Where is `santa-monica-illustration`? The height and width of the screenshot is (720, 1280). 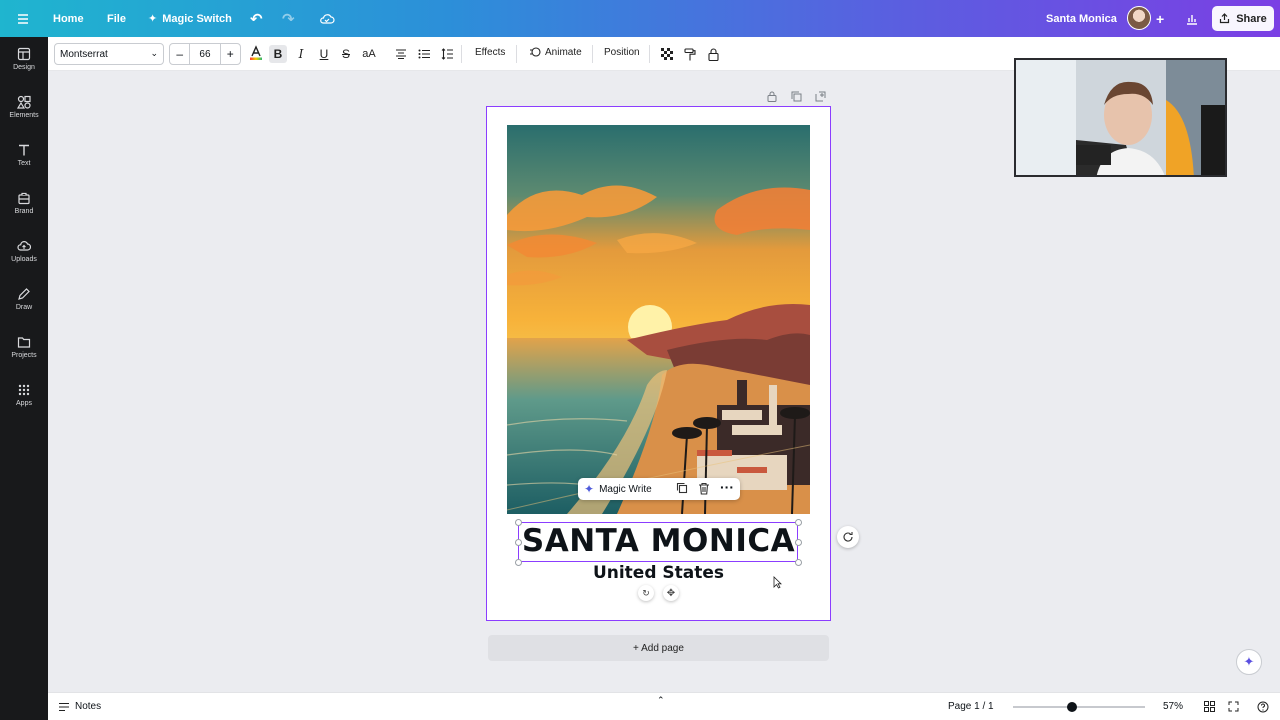 santa-monica-illustration is located at coordinates (658, 319).